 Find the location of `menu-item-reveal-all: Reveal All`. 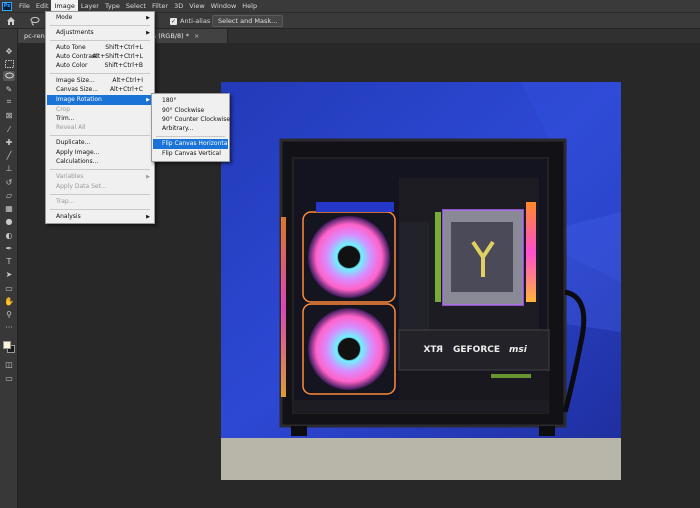

menu-item-reveal-all: Reveal All is located at coordinates (100, 128).